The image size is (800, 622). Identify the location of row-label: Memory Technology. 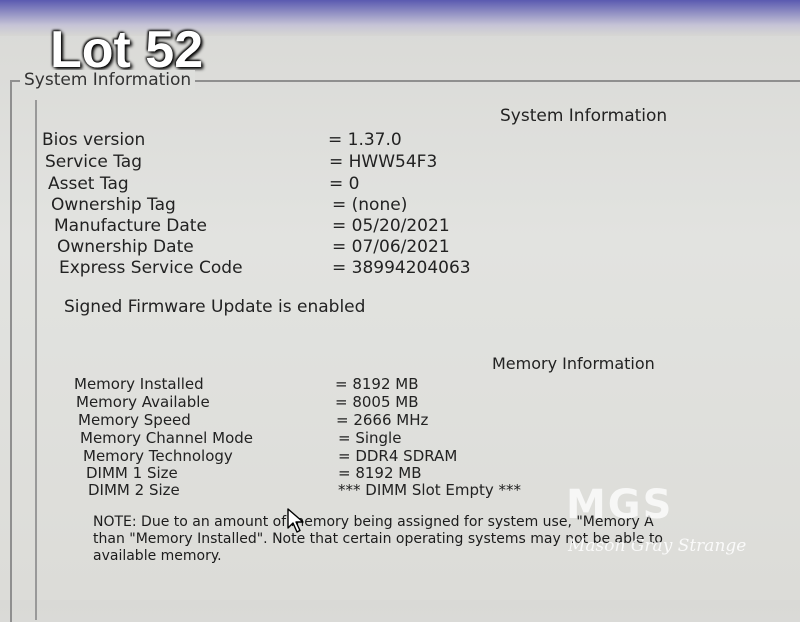
(158, 456).